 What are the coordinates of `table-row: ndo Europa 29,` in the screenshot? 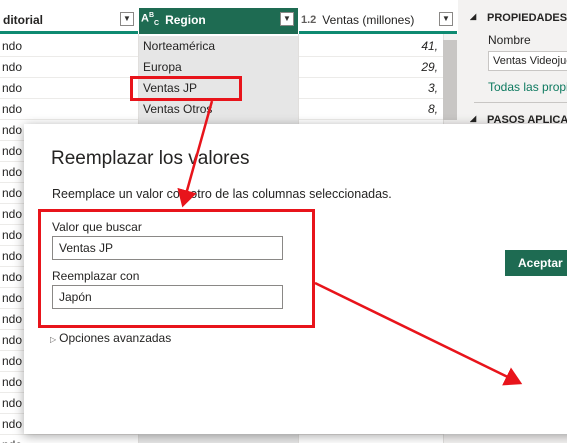 It's located at (229, 67).